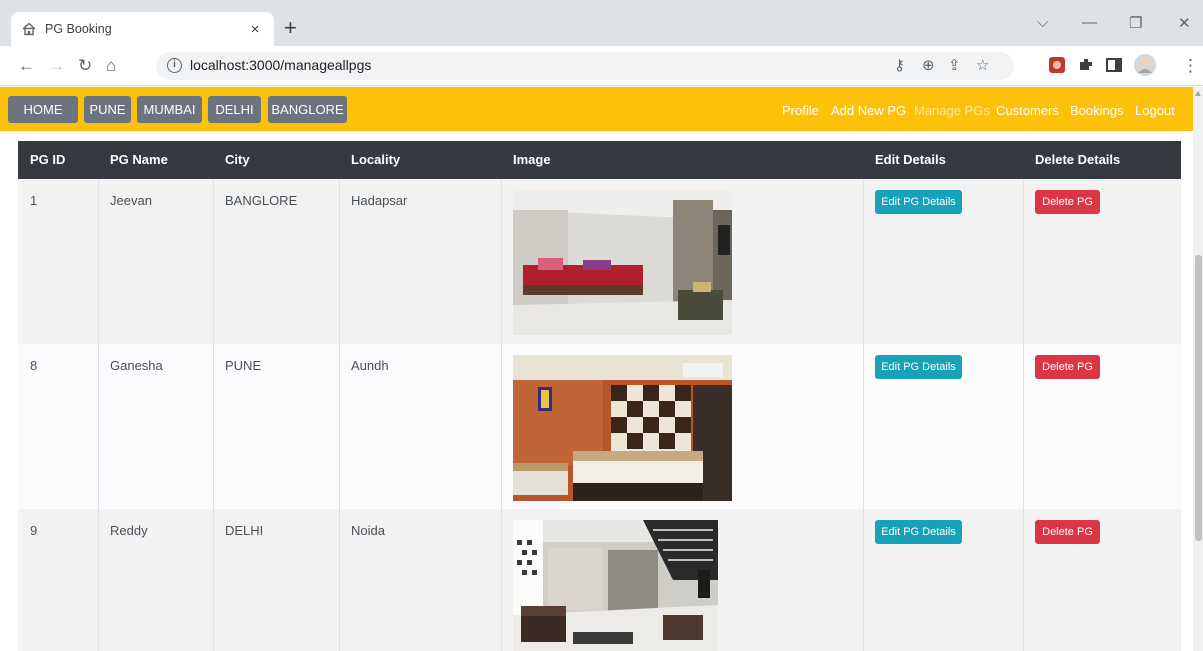 This screenshot has width=1203, height=651. I want to click on address-bar: i localhost:3000/manageallpgs ⚷ ⊕ ⇪ ☆, so click(585, 66).